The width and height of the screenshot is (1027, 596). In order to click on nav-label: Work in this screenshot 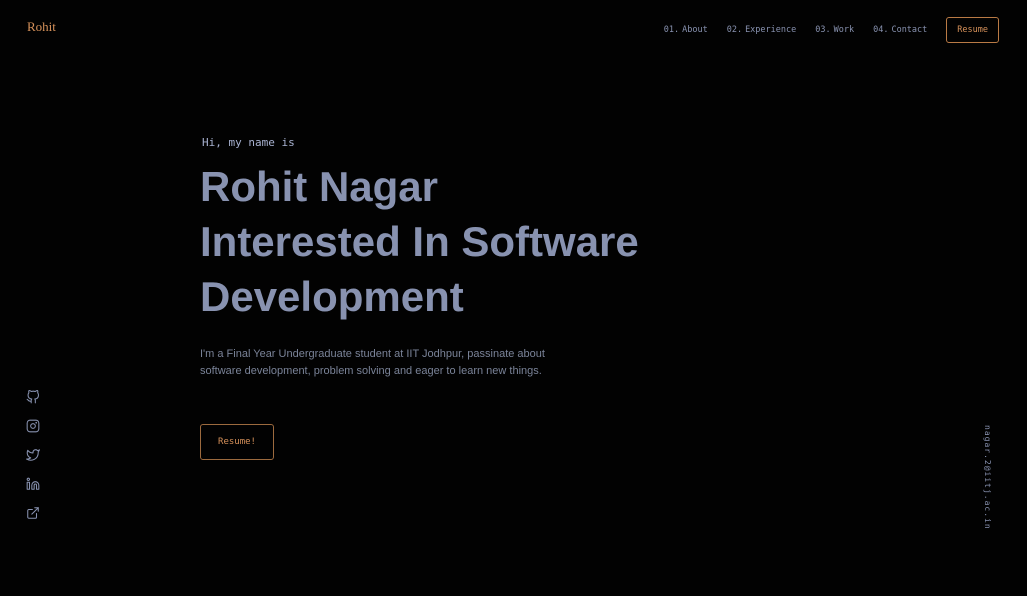, I will do `click(844, 30)`.